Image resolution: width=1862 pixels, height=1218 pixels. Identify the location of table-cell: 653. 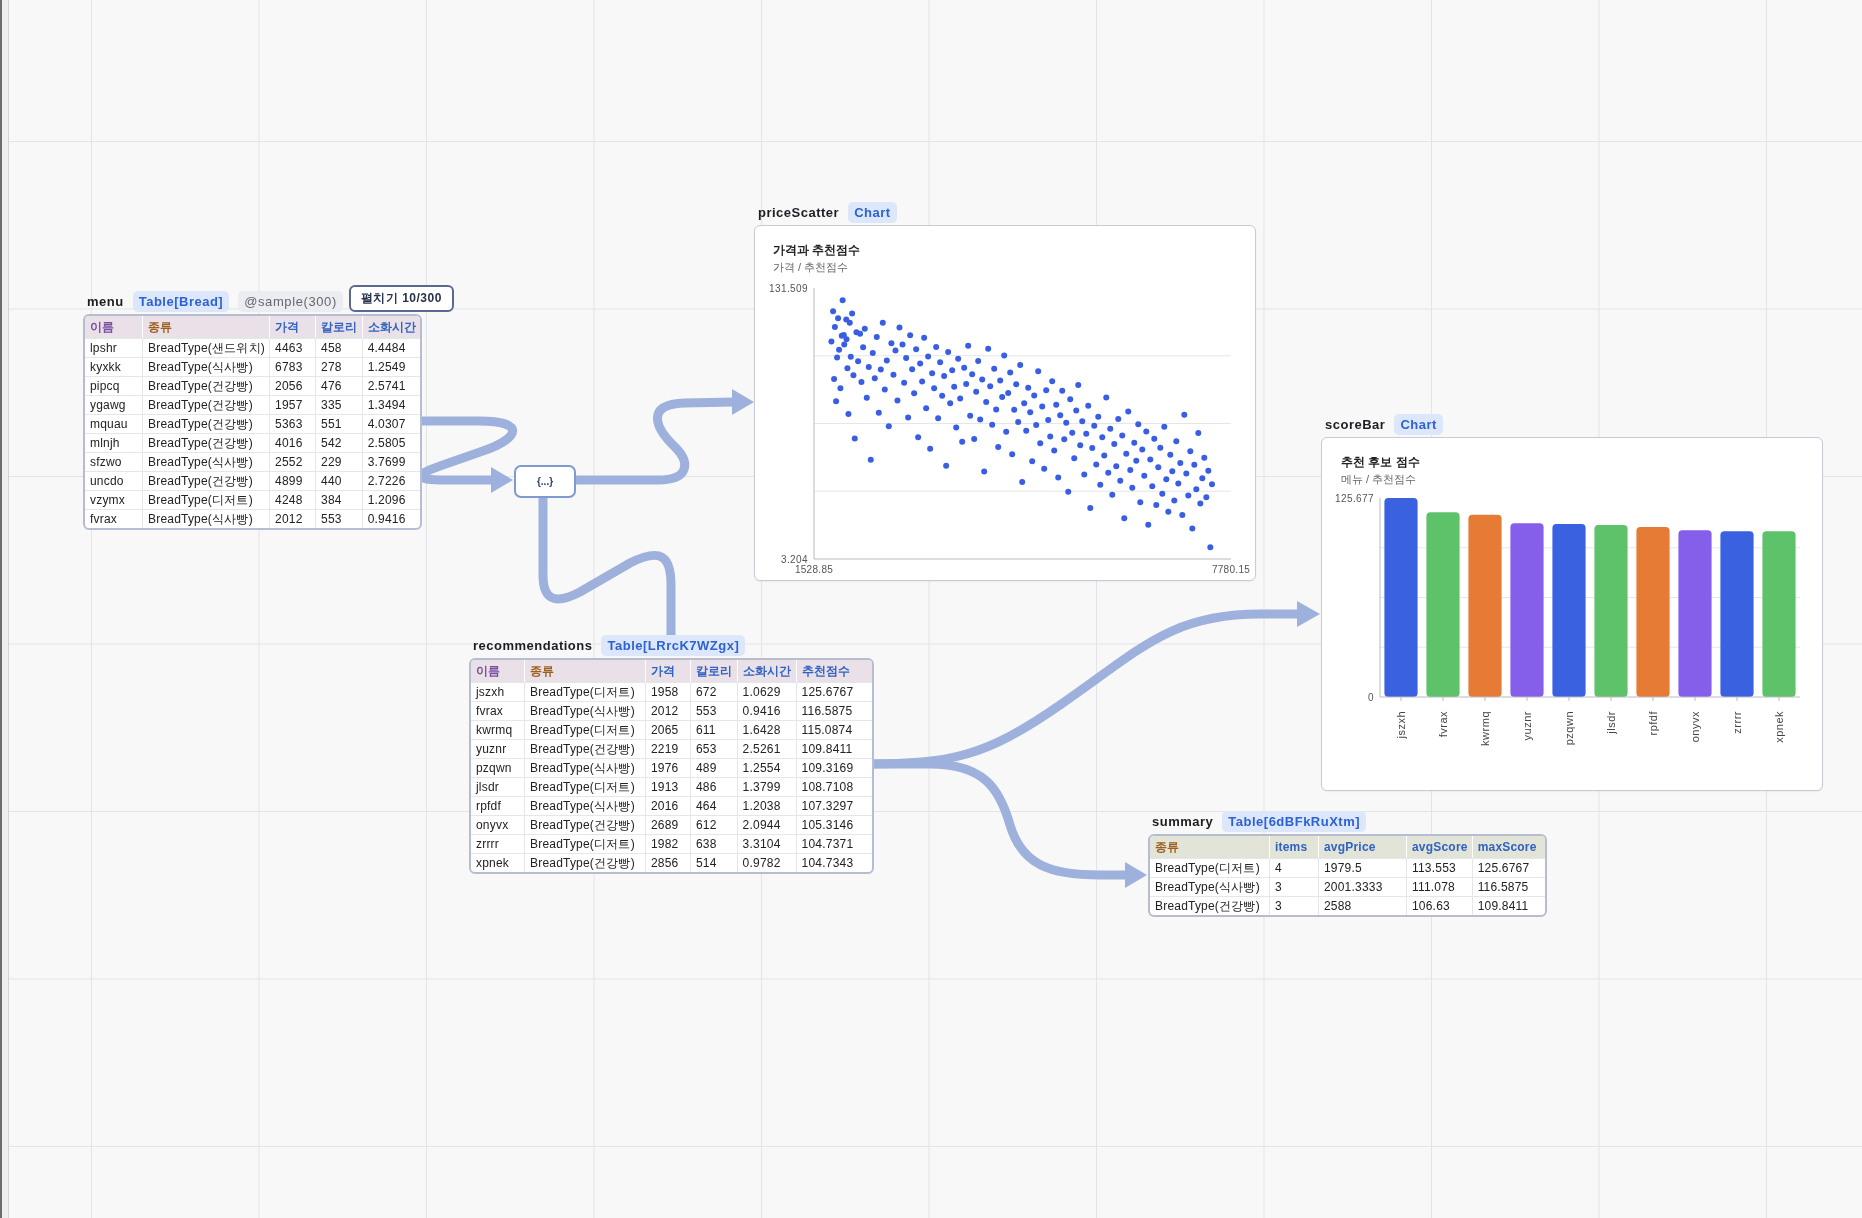
(714, 748).